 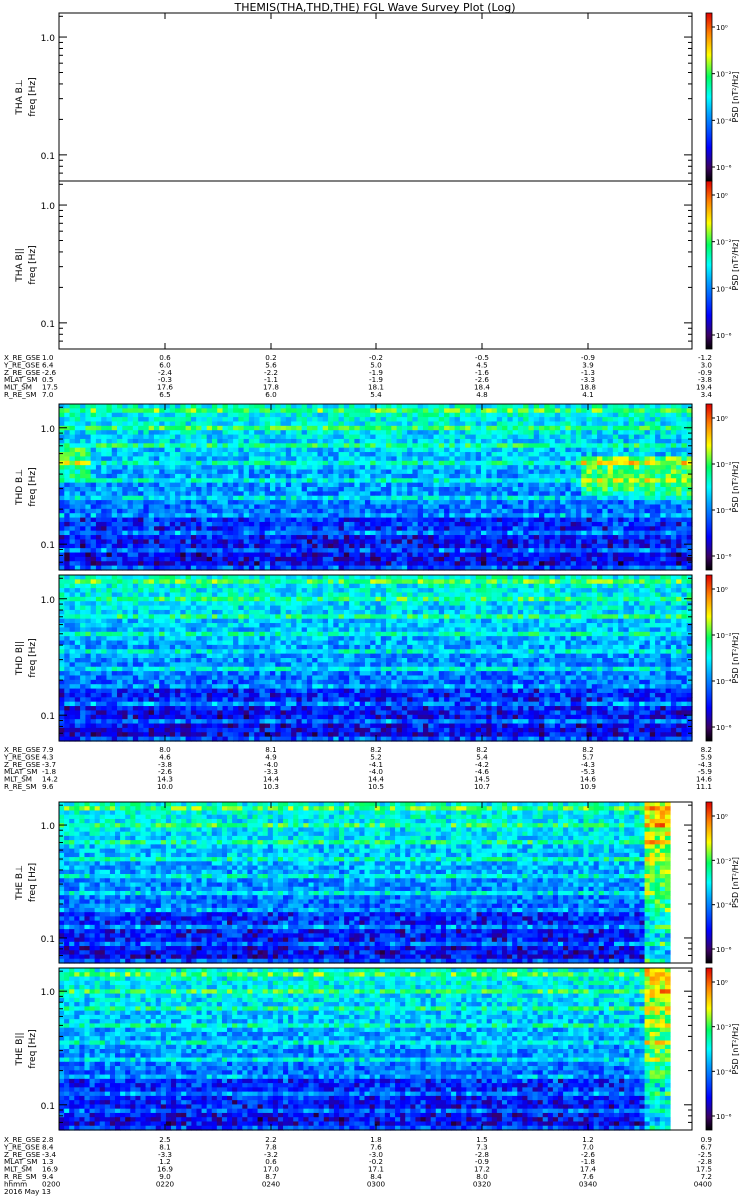 What do you see at coordinates (709, 265) in the screenshot?
I see `colorbar-gradient` at bounding box center [709, 265].